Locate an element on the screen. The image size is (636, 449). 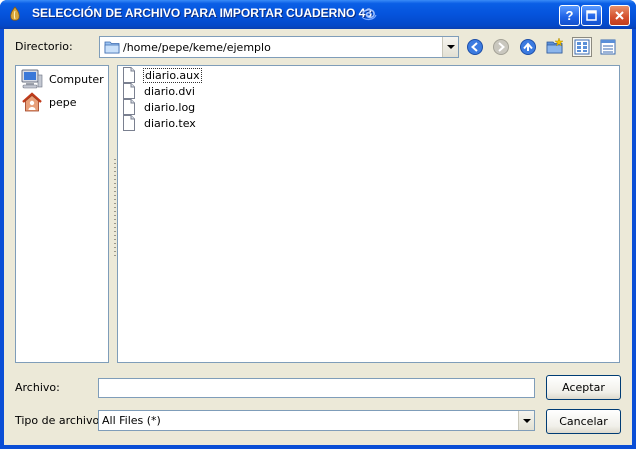
detail-view-icon is located at coordinates (608, 47).